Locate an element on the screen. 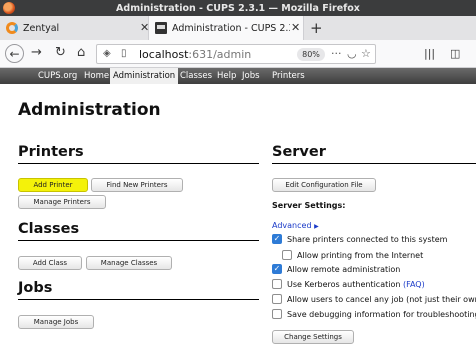 The width and height of the screenshot is (476, 360). kerberos-auth-option: Use Kerberos authentication (FAQ) is located at coordinates (348, 284).